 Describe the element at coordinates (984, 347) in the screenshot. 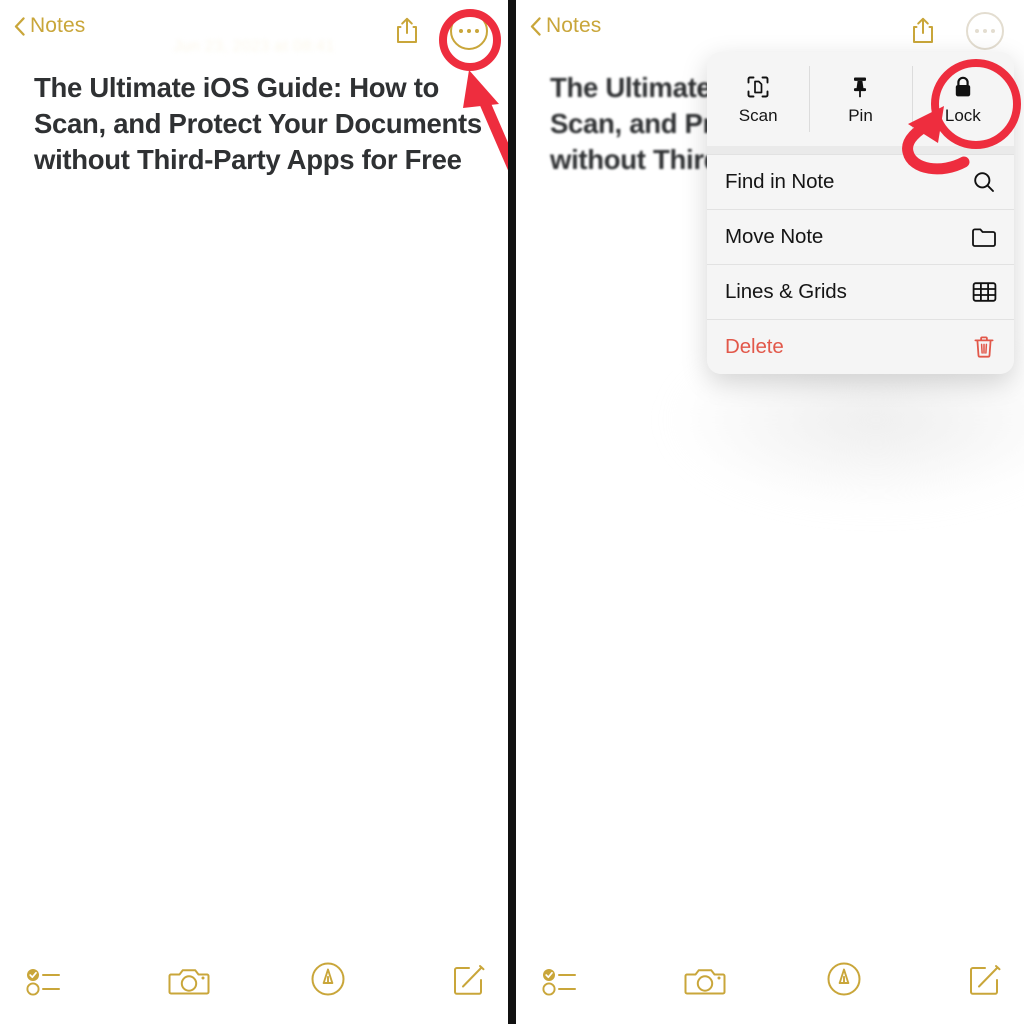

I see `trash-icon` at that location.